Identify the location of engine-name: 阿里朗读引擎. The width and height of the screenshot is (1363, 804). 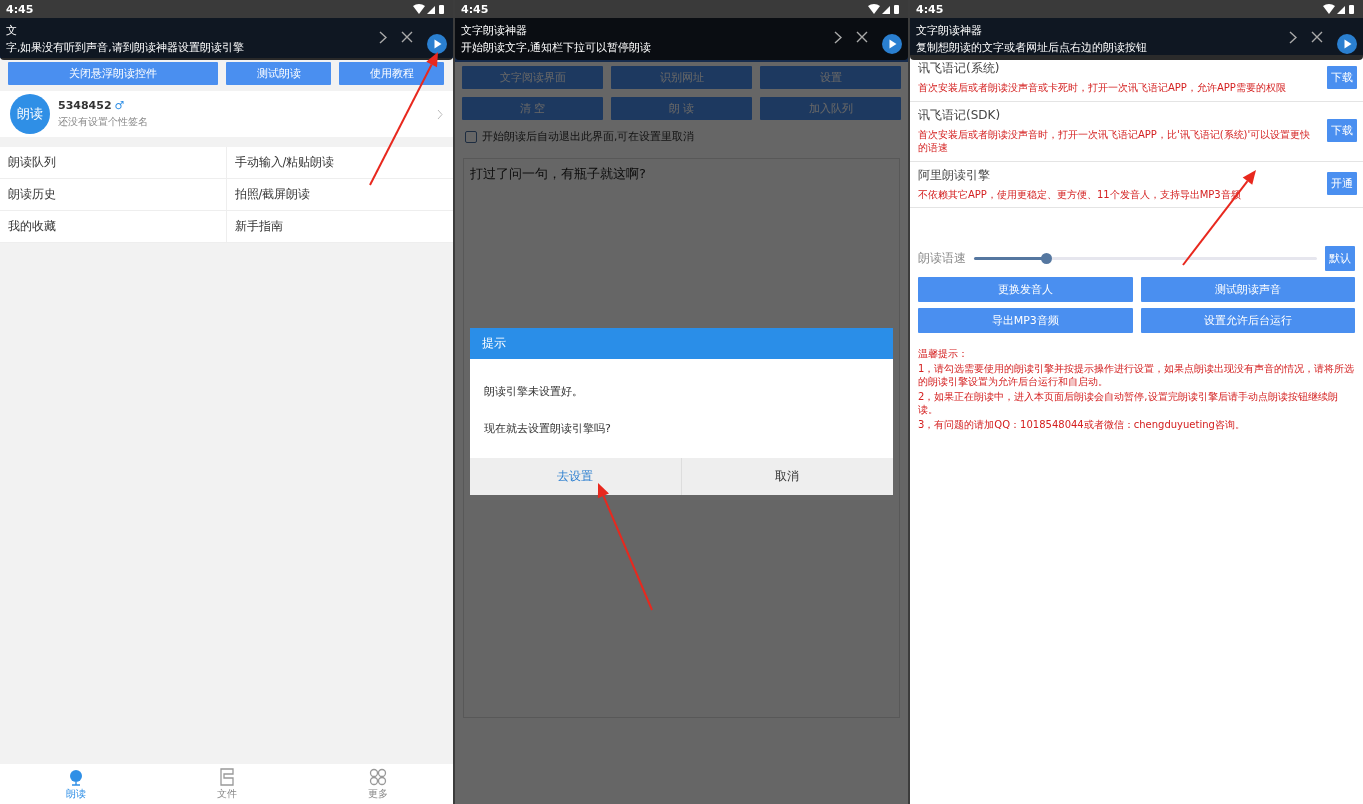
(954, 175).